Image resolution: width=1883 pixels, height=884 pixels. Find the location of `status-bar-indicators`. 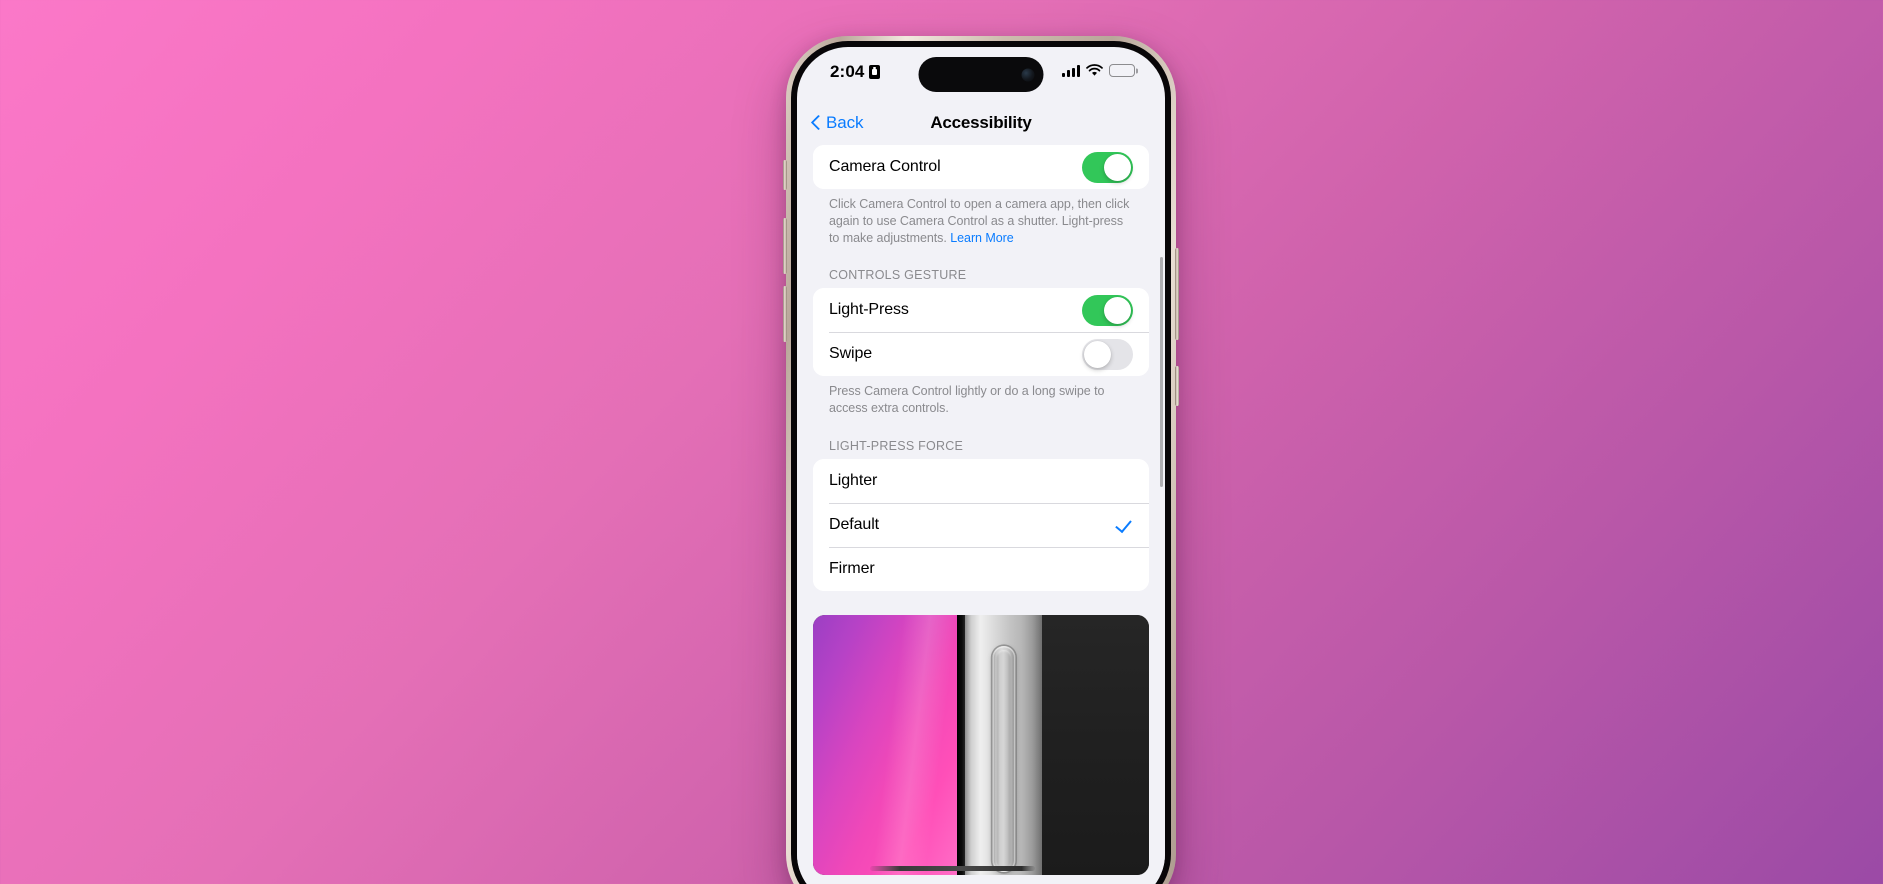

status-bar-indicators is located at coordinates (1098, 70).